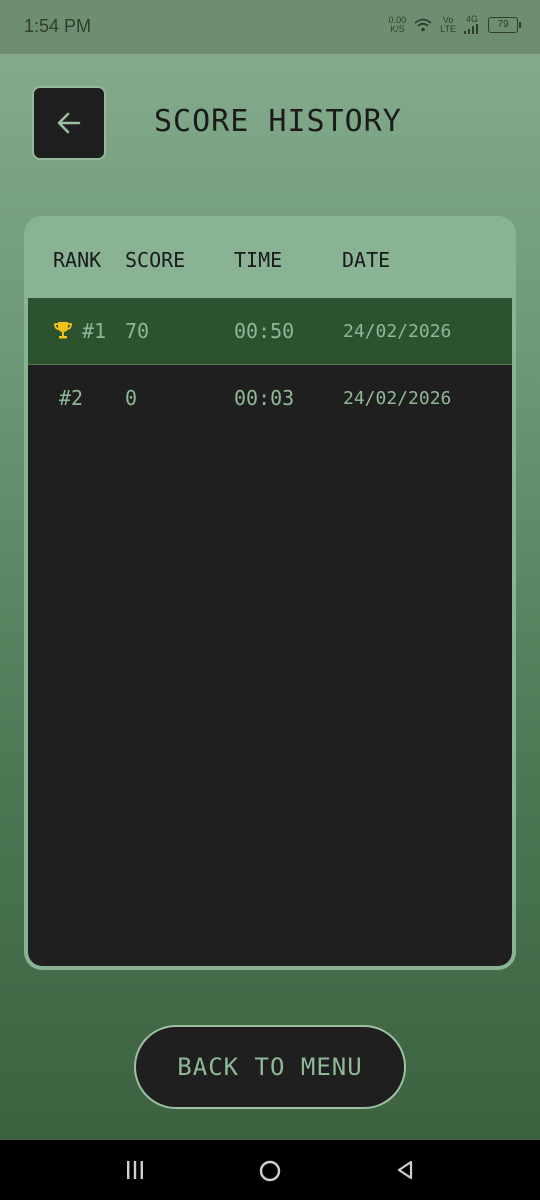 This screenshot has height=1200, width=540. Describe the element at coordinates (366, 260) in the screenshot. I see `column-date: DATE` at that location.